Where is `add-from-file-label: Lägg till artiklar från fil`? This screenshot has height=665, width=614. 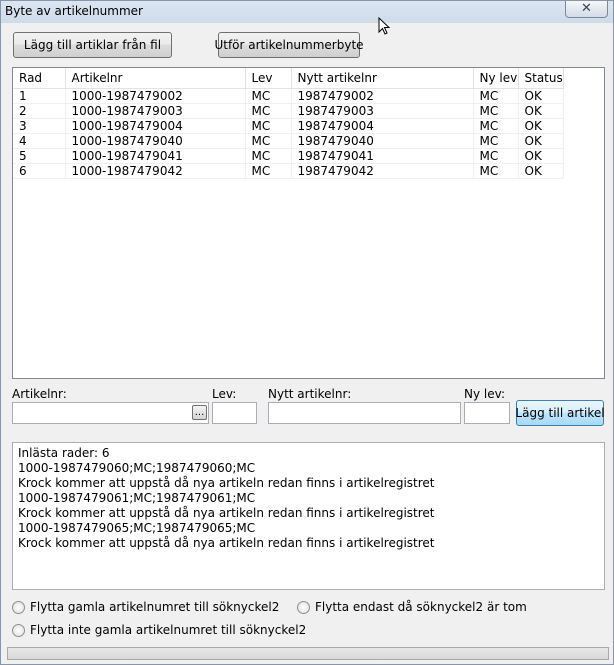
add-from-file-label: Lägg till artiklar från fil is located at coordinates (92, 45).